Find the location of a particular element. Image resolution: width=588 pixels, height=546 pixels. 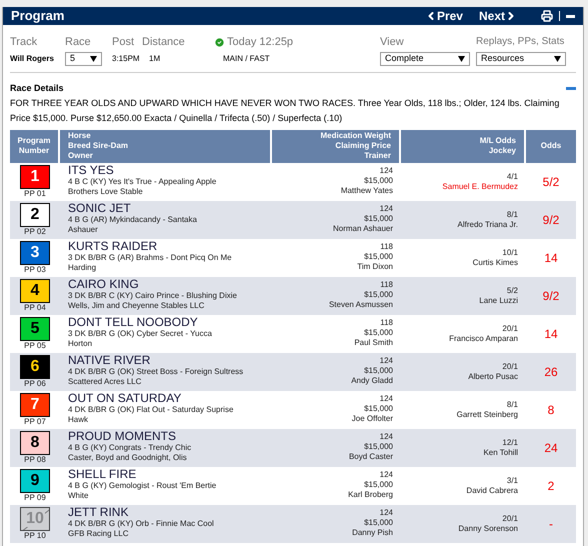

jockey: Alfredo Triana Jr. is located at coordinates (488, 225).